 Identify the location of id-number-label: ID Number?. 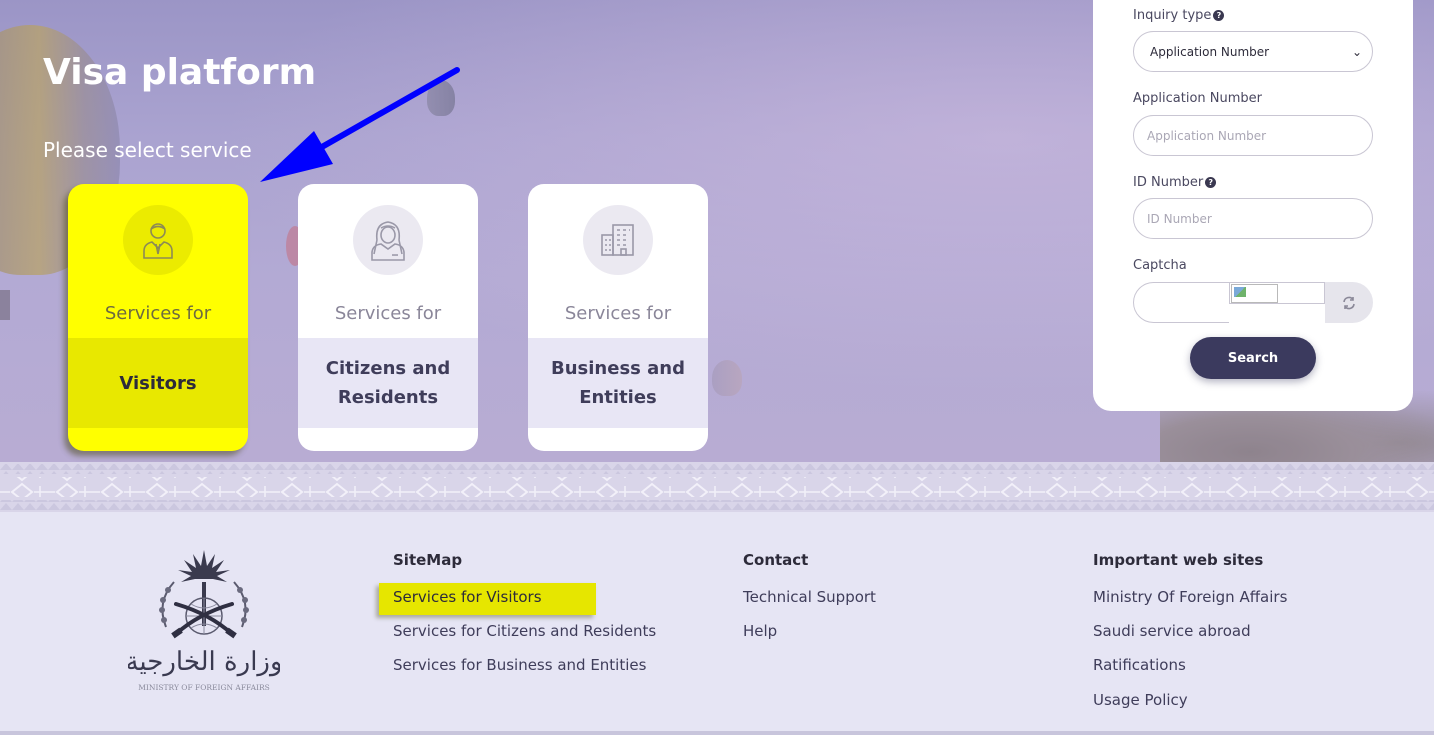
(1175, 182).